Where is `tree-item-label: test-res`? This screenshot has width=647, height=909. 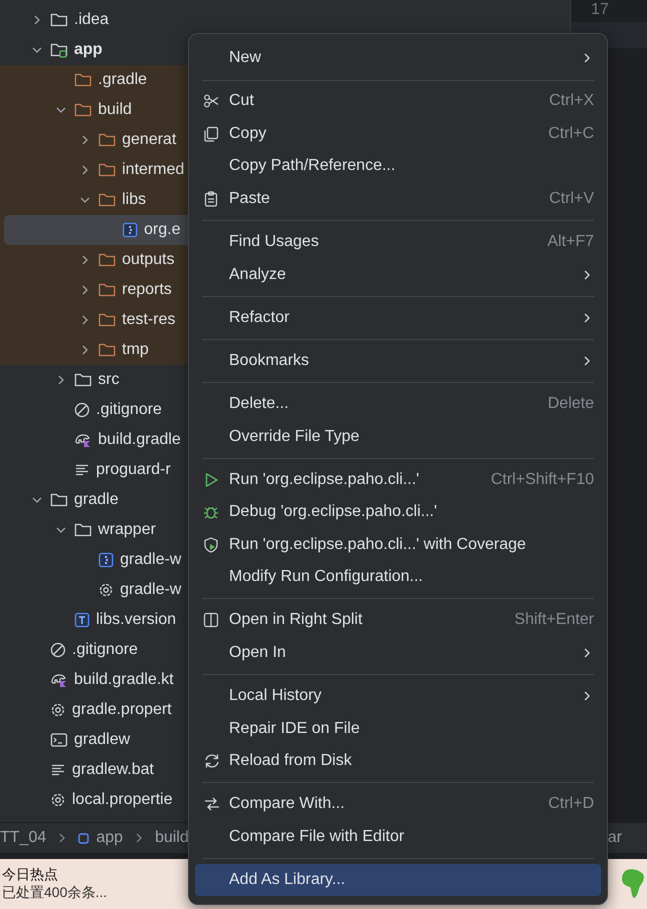 tree-item-label: test-res is located at coordinates (149, 320).